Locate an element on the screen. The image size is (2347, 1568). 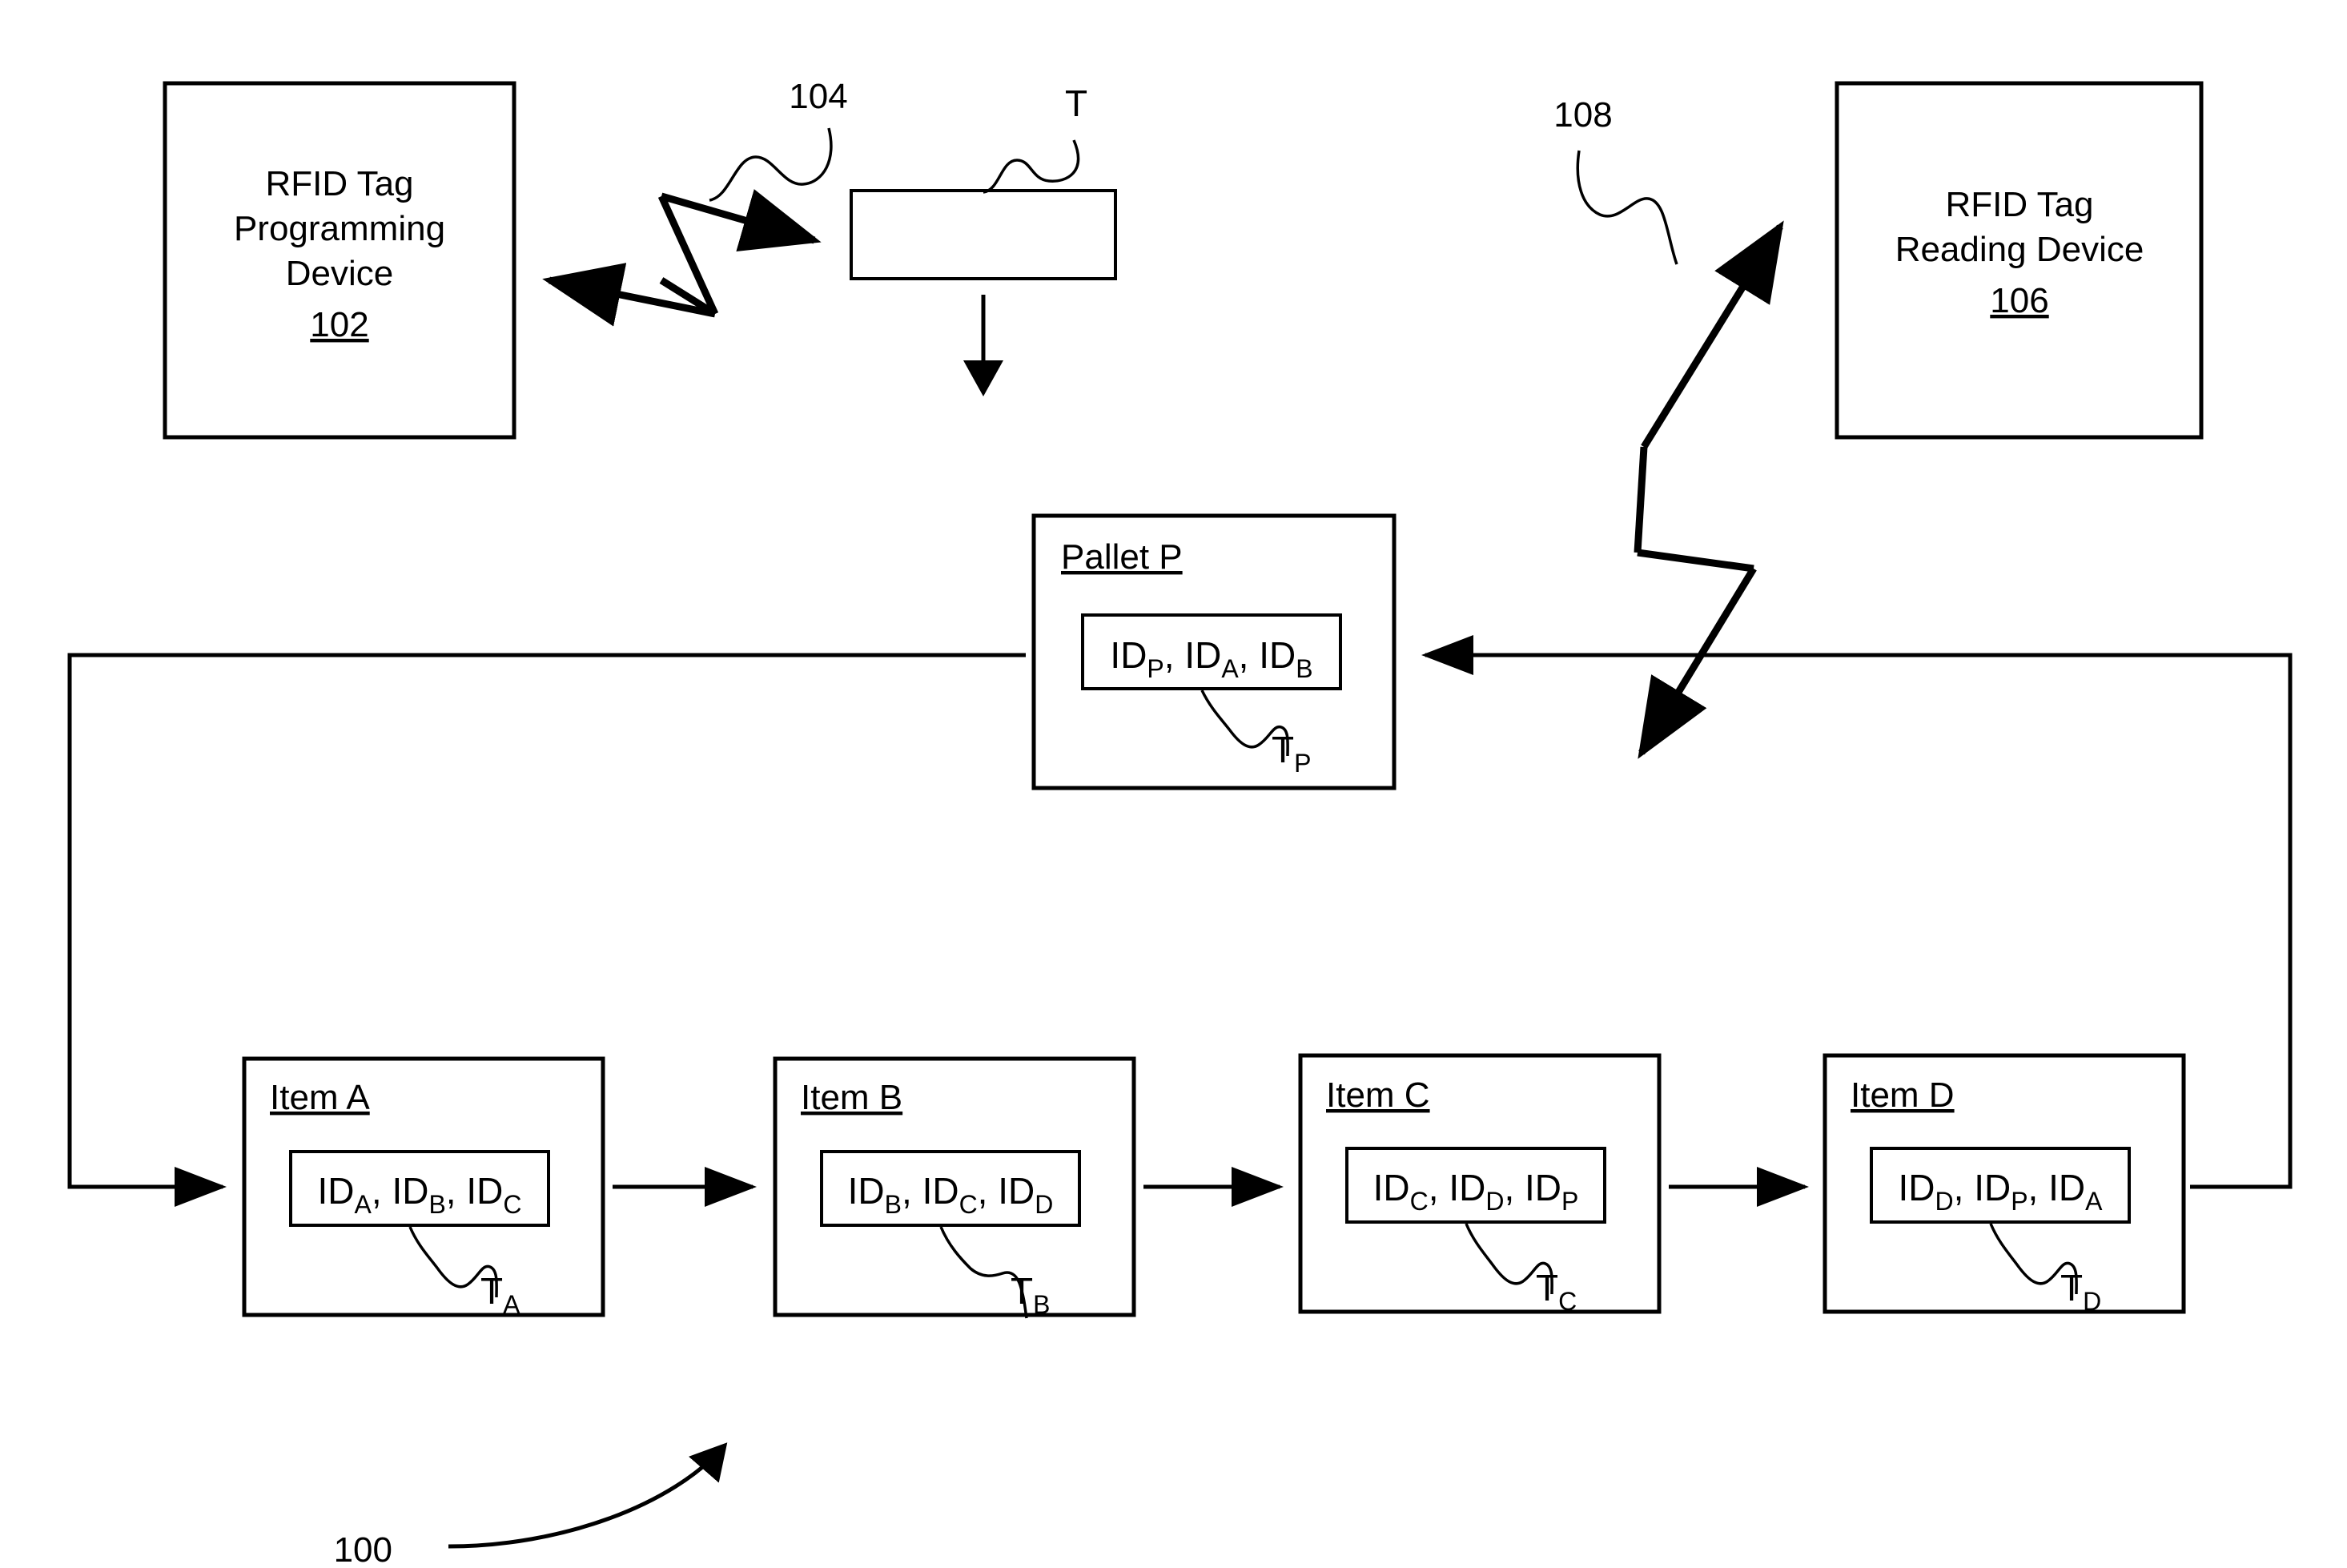
signal-104-leader is located at coordinates (771, 165).